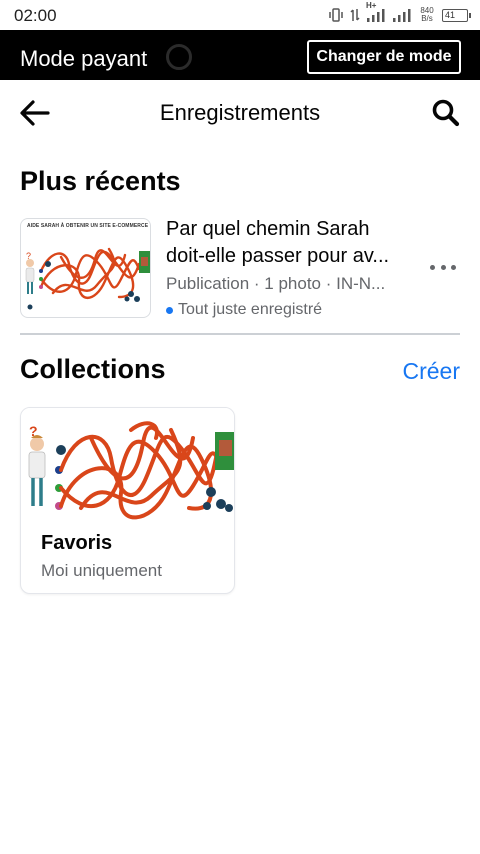 This screenshot has width=480, height=854. I want to click on mode-label: Mode payant, so click(84, 58).